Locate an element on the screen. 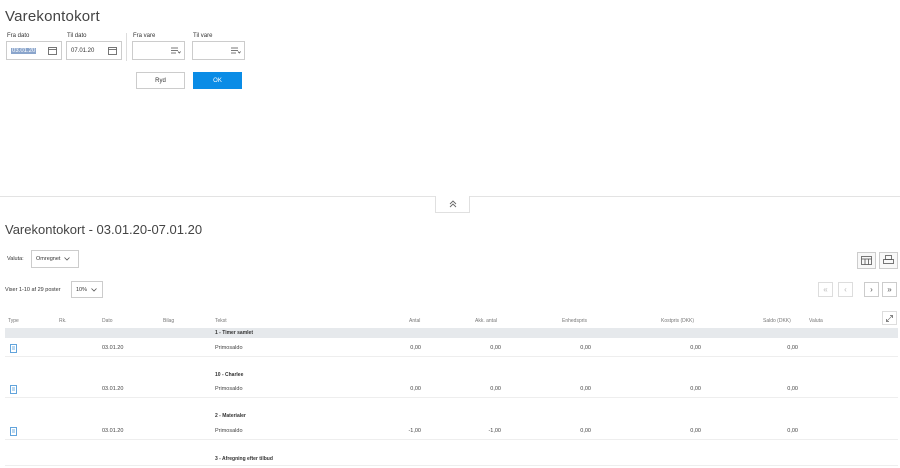  table-settings-icon is located at coordinates (866, 261).